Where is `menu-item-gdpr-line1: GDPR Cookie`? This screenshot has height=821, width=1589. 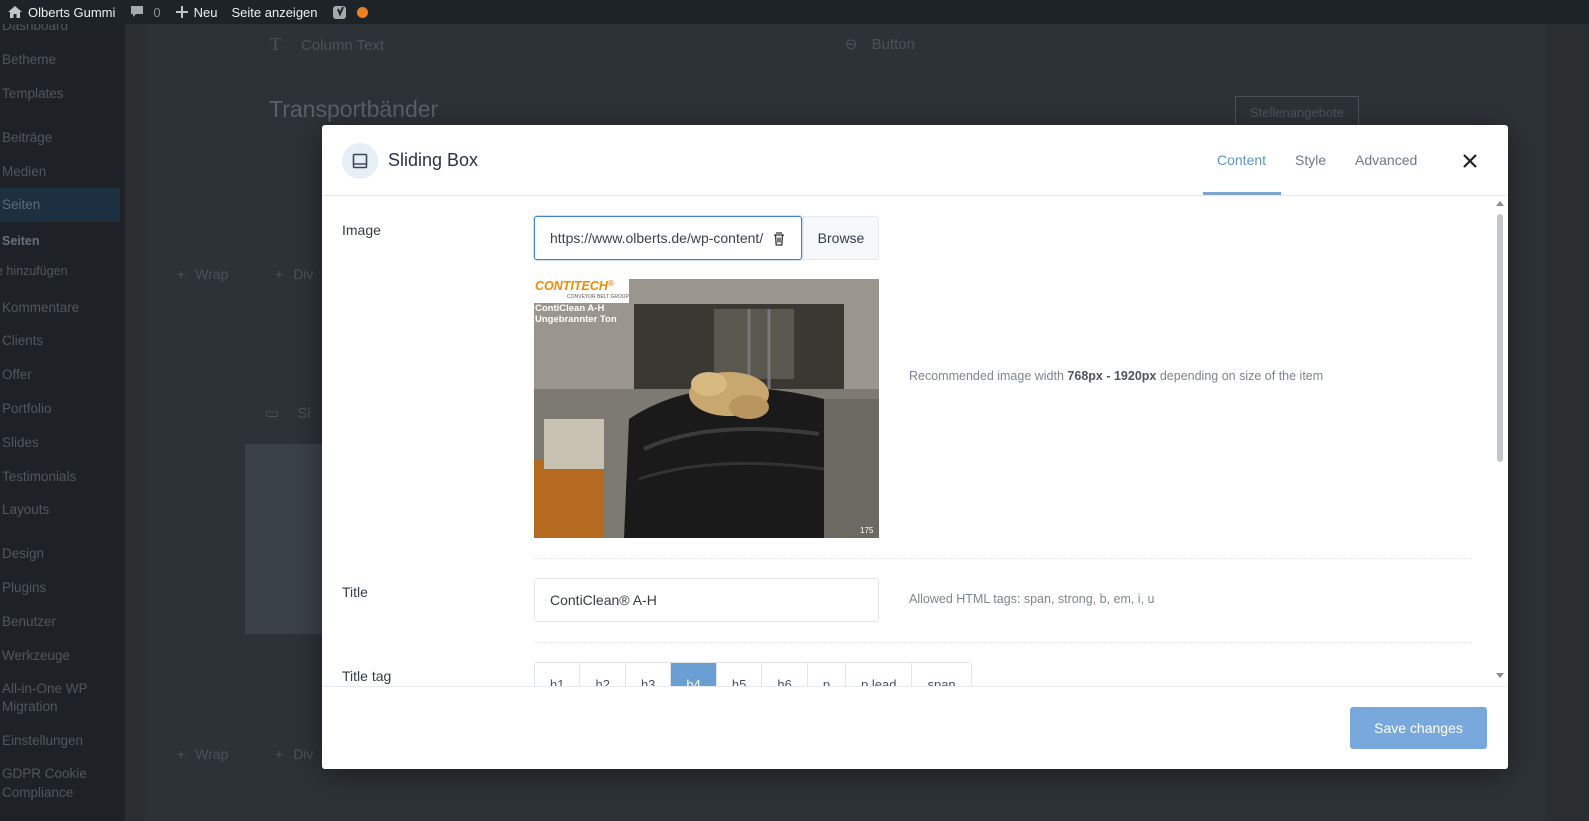
menu-item-gdpr-line1: GDPR Cookie is located at coordinates (62, 774).